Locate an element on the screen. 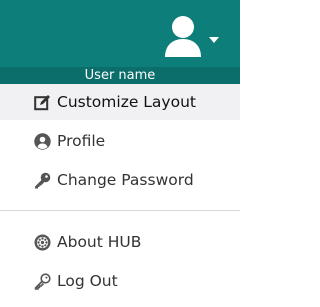 The image size is (320, 307). logout-key-icon is located at coordinates (42, 281).